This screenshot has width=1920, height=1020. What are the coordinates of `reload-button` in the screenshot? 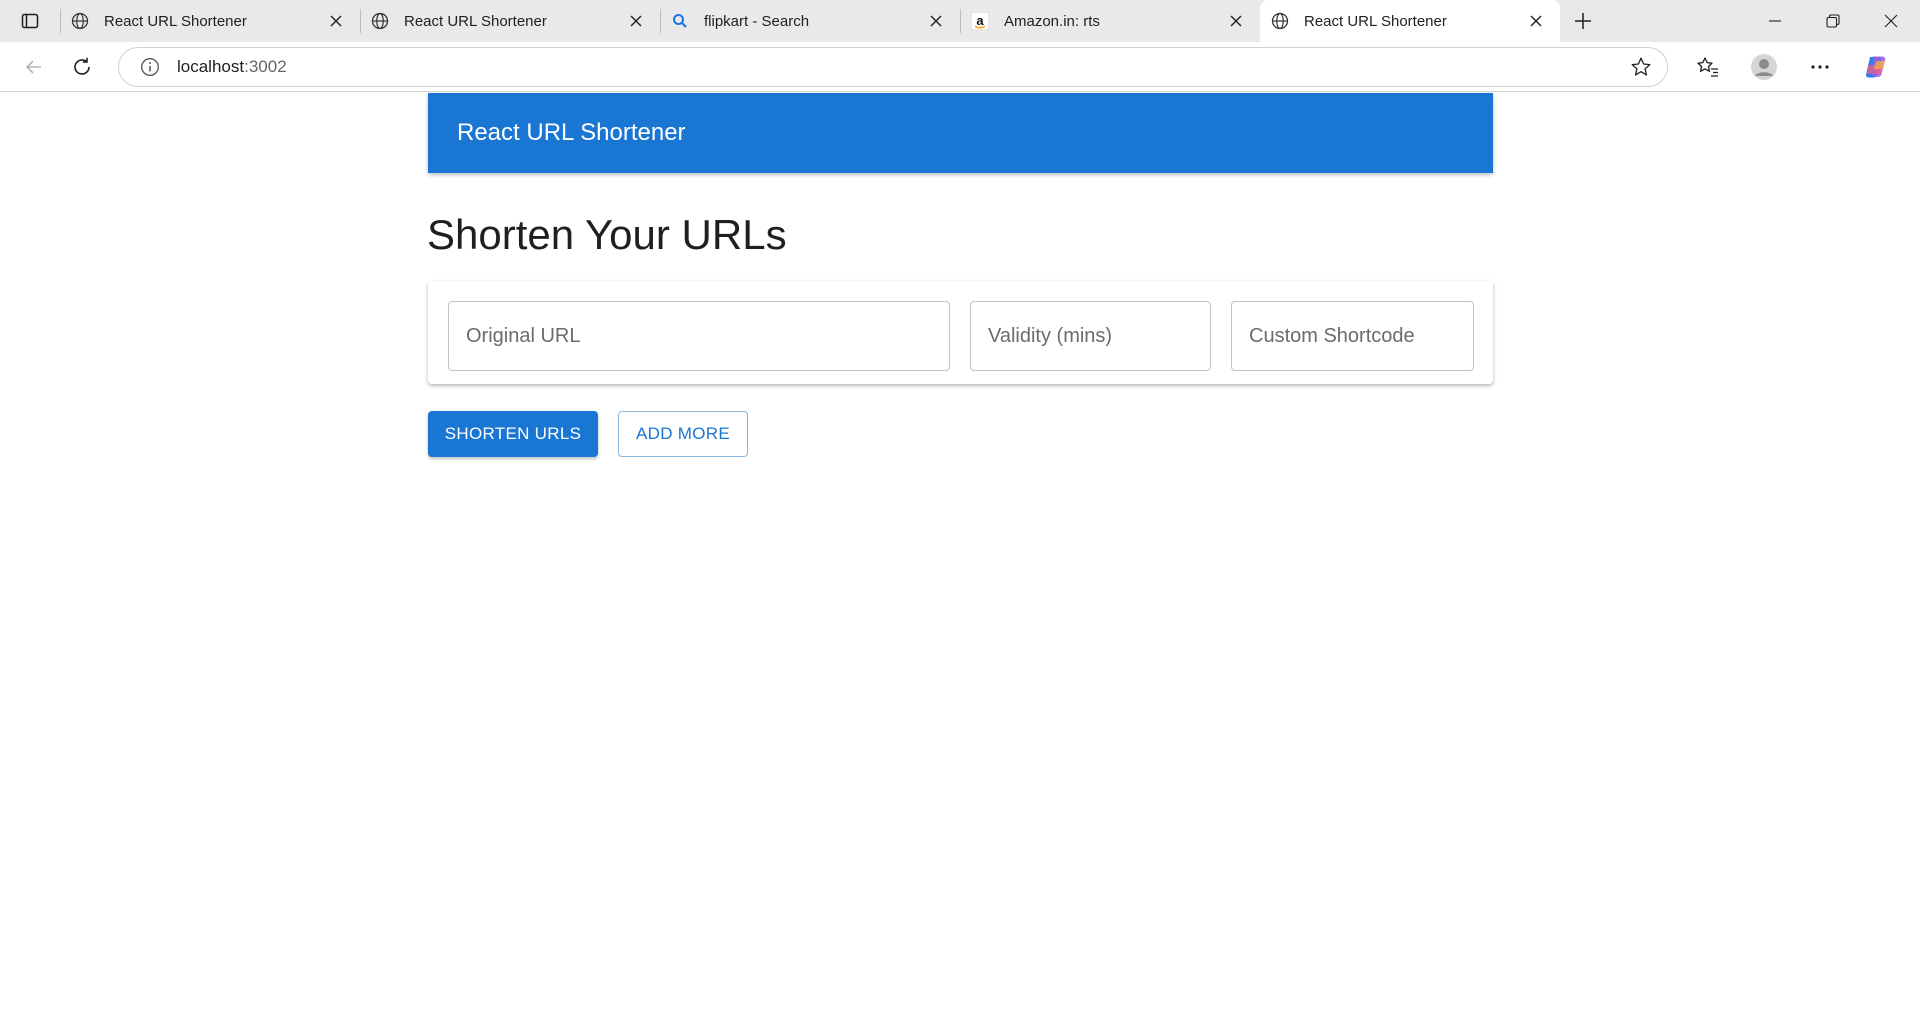 It's located at (82, 67).